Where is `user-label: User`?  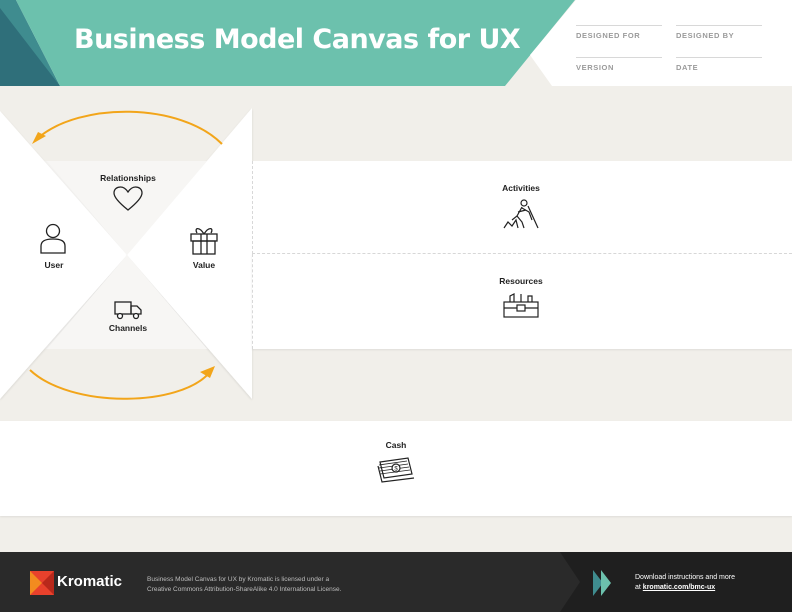 user-label: User is located at coordinates (54, 265).